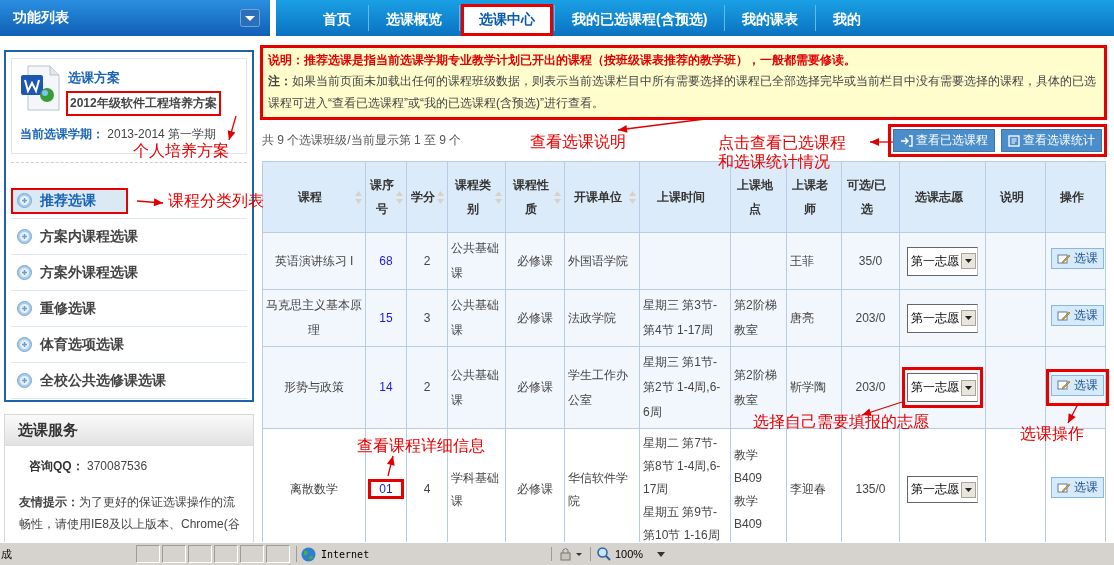 The height and width of the screenshot is (565, 1114). Describe the element at coordinates (414, 20) in the screenshot. I see `nav-tab: 选课概览` at that location.